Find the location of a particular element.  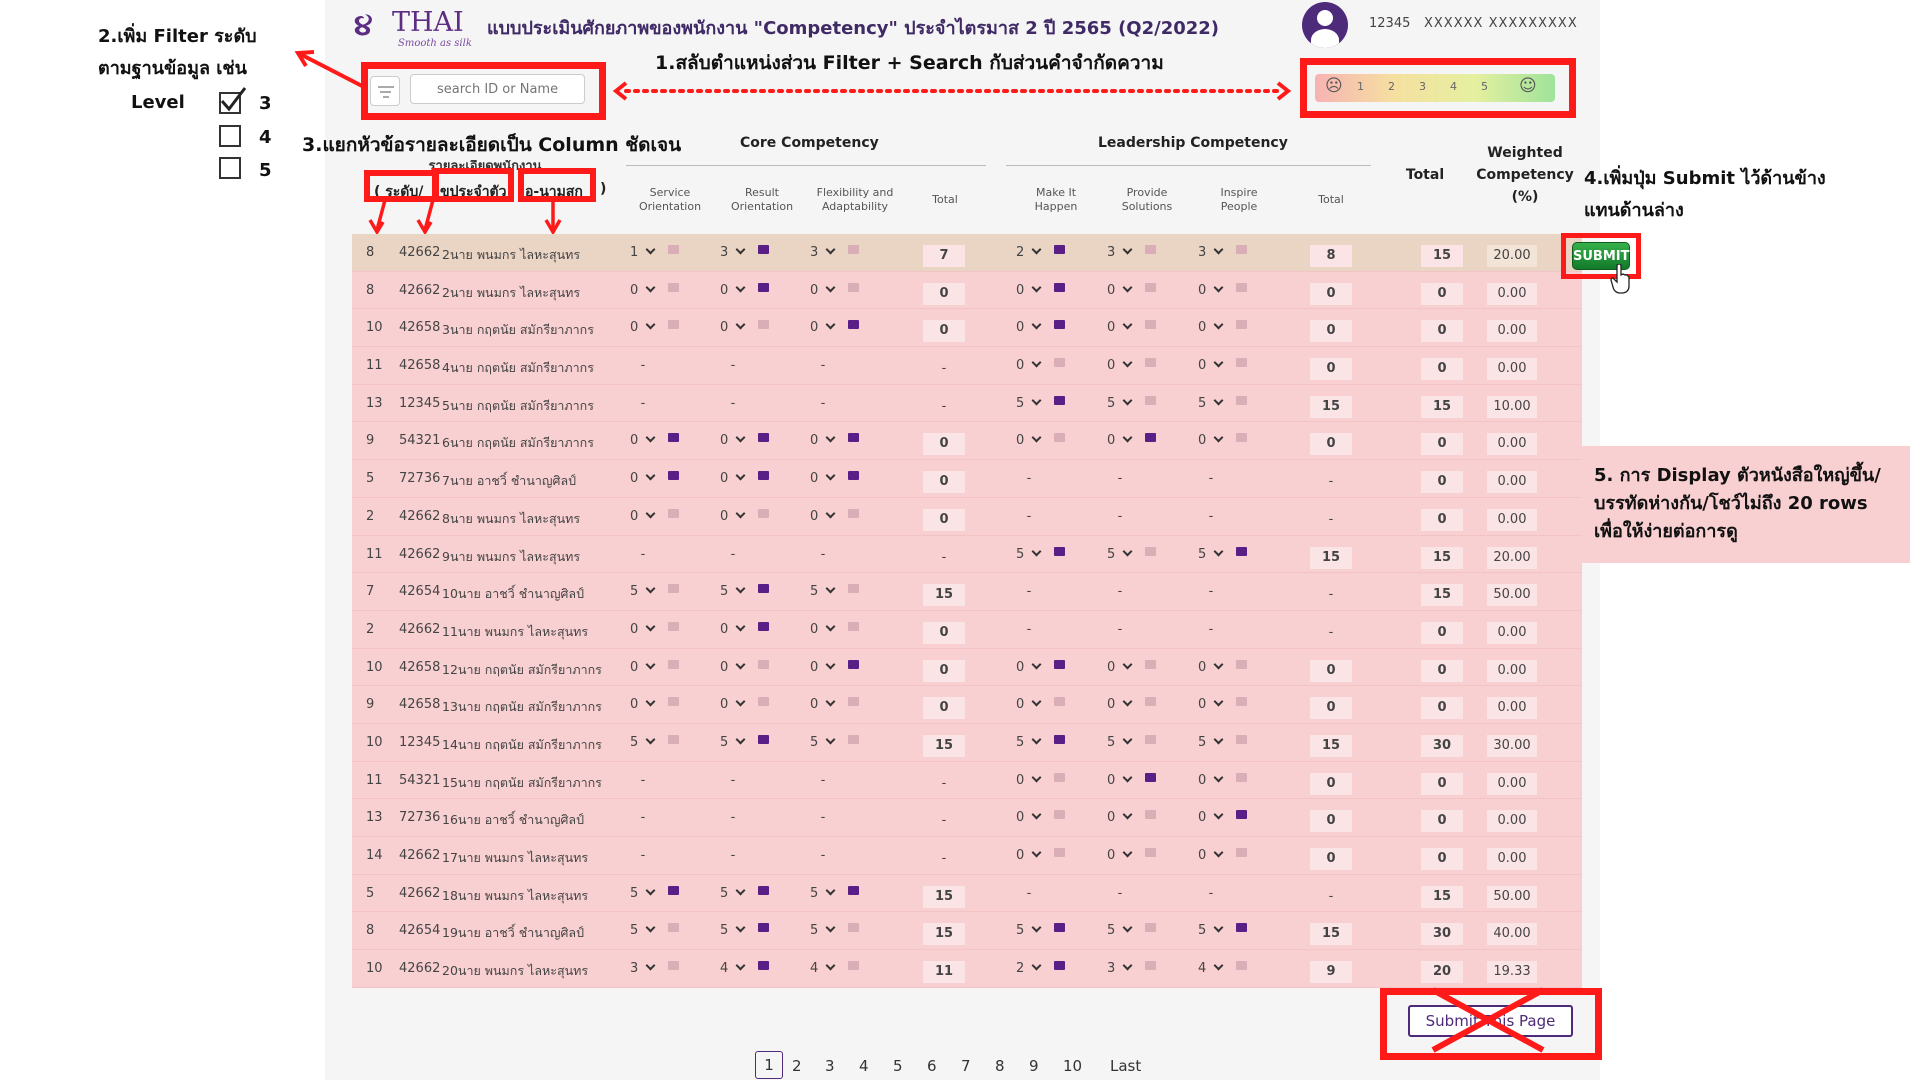

page-link-9: 9 is located at coordinates (1034, 1066).